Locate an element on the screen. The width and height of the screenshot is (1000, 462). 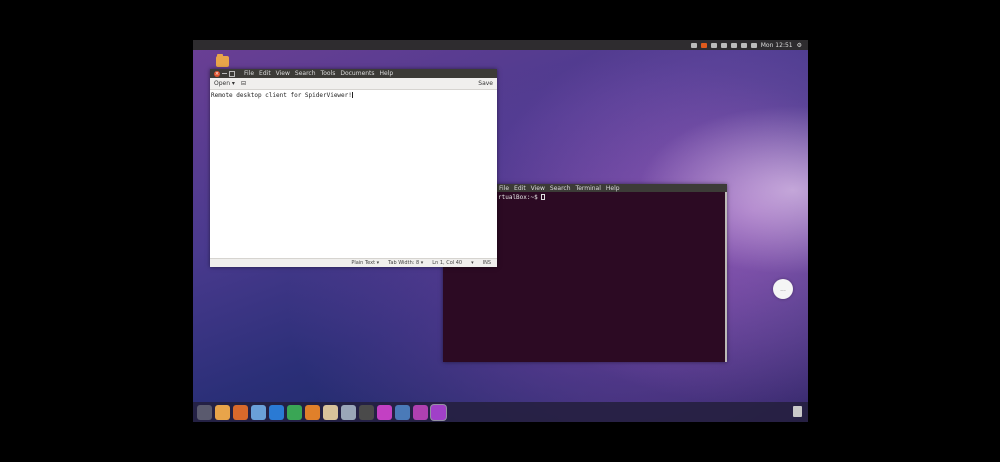
writer-icon is located at coordinates (276, 412).